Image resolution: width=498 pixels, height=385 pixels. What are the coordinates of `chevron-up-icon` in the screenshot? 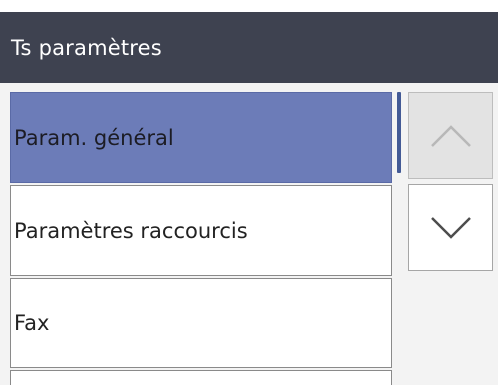 It's located at (451, 136).